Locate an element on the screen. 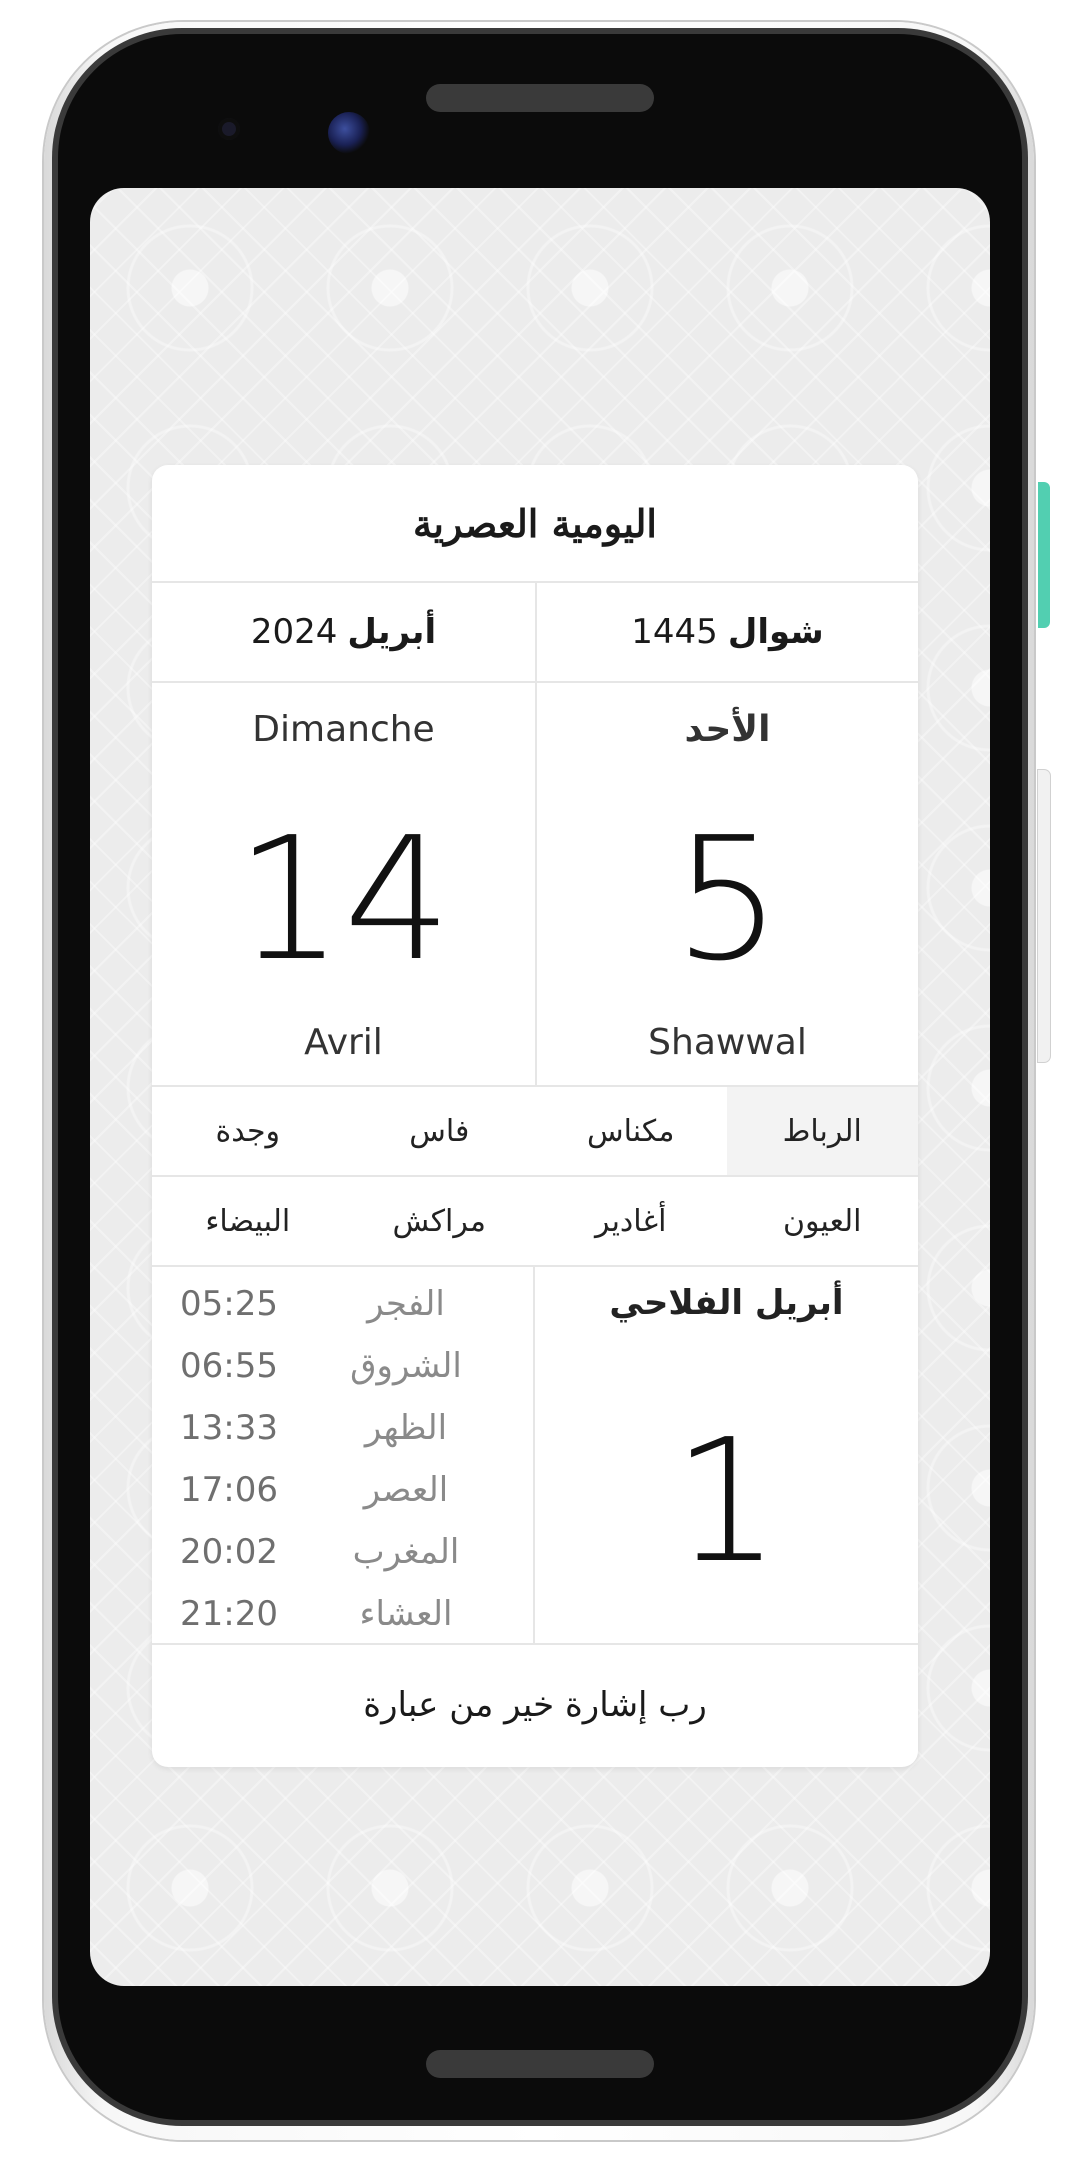  prayer-name: العشاء is located at coordinates (406, 1614).